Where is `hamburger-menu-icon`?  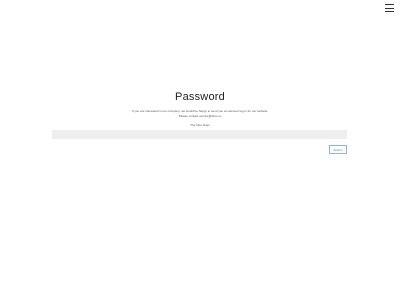 hamburger-menu-icon is located at coordinates (389, 8).